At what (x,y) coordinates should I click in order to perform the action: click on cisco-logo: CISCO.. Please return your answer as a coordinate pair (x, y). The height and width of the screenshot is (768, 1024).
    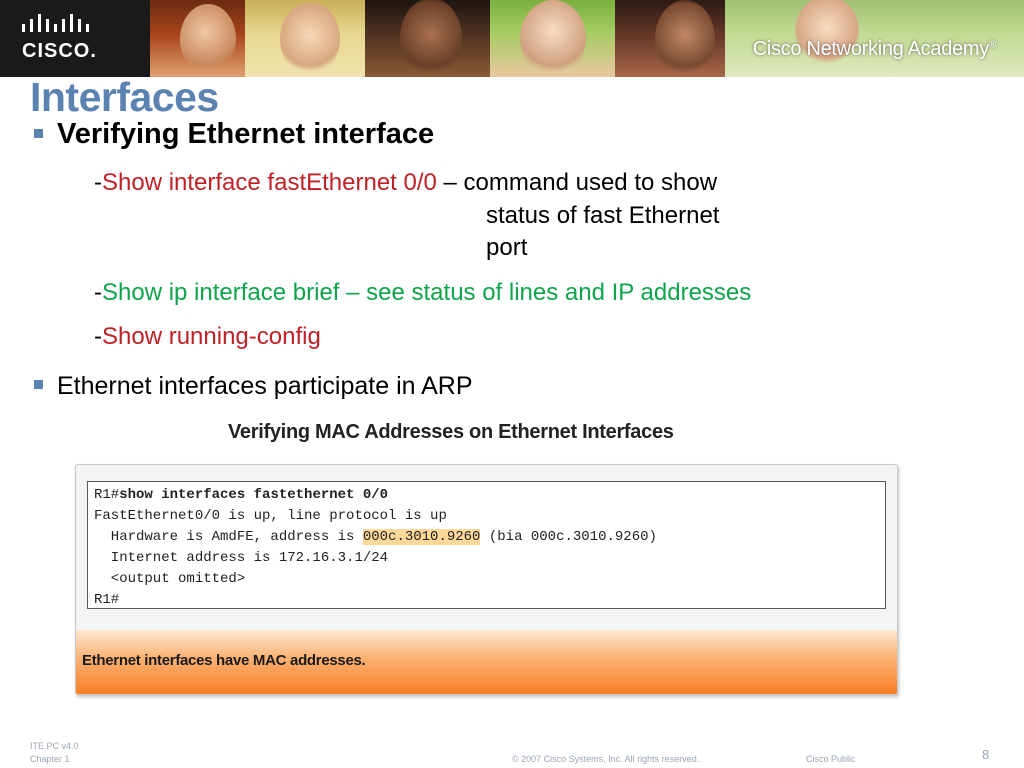
    Looking at the image, I should click on (80, 39).